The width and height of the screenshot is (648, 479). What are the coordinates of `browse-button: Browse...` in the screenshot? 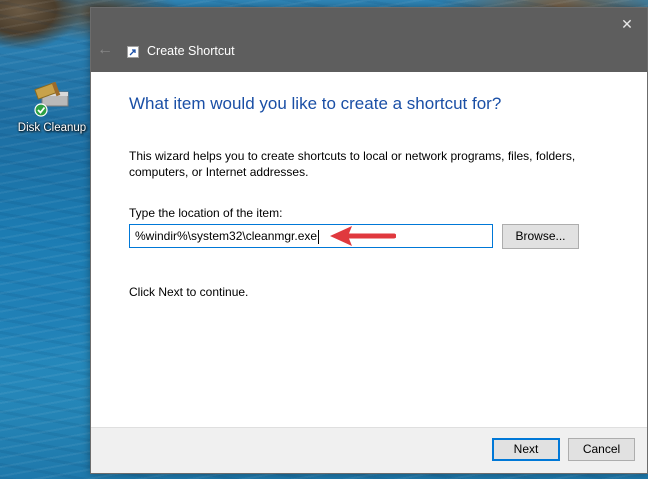 It's located at (540, 236).